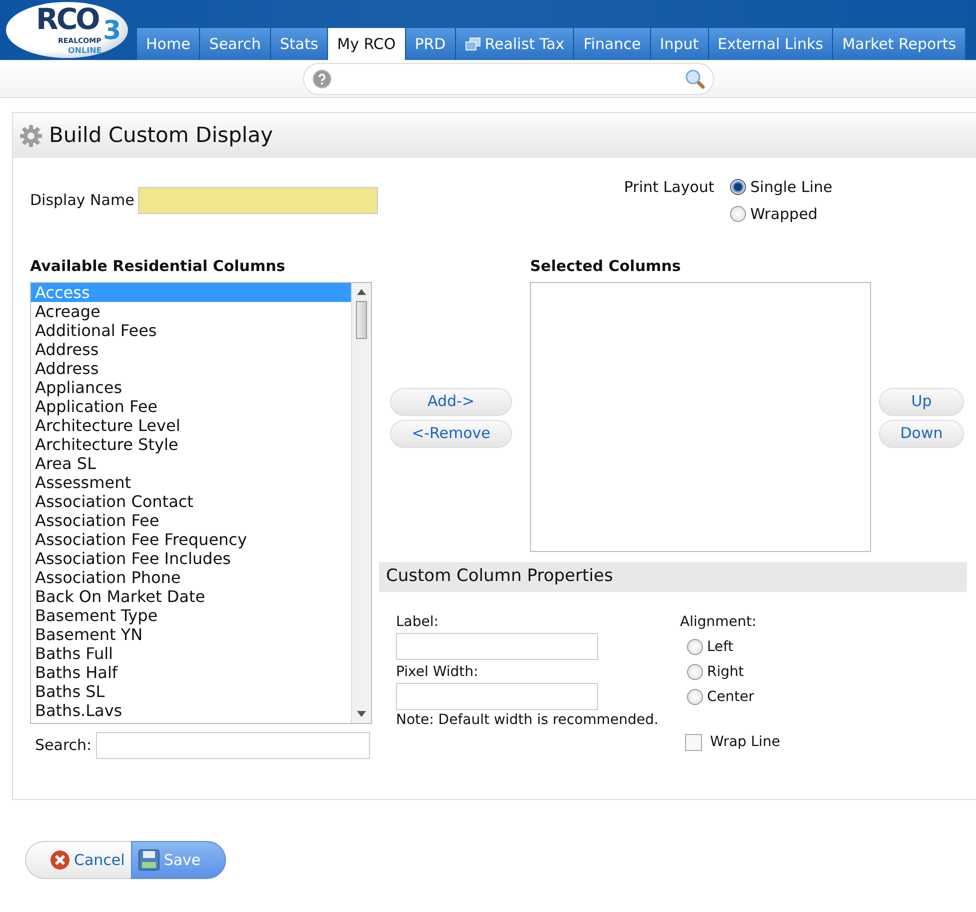 The image size is (976, 912). Describe the element at coordinates (497, 646) in the screenshot. I see `label-field` at that location.